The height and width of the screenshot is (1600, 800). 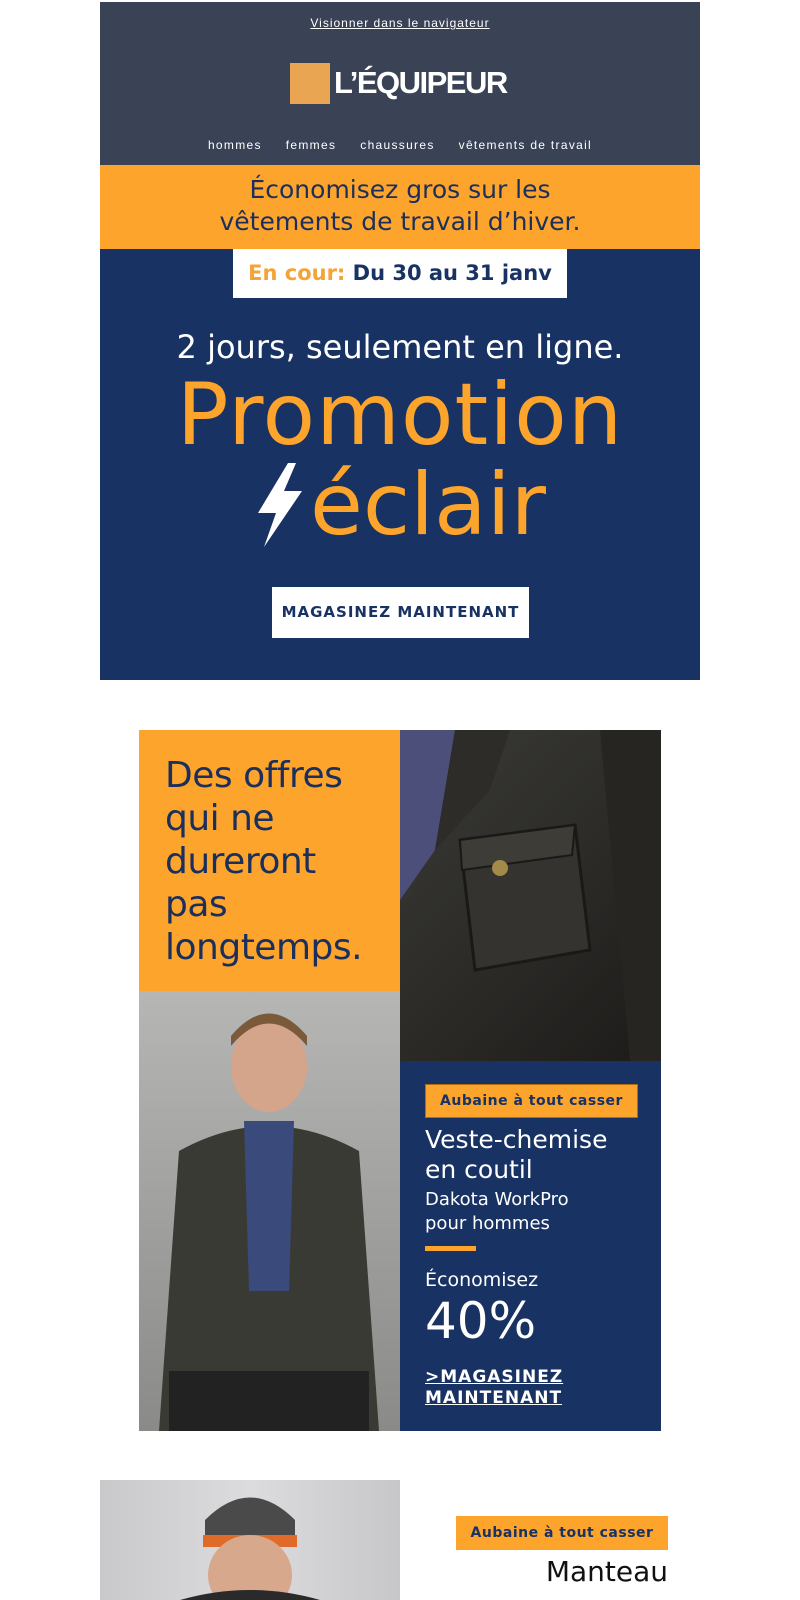 I want to click on jacket-closeup-illustration, so click(x=530, y=895).